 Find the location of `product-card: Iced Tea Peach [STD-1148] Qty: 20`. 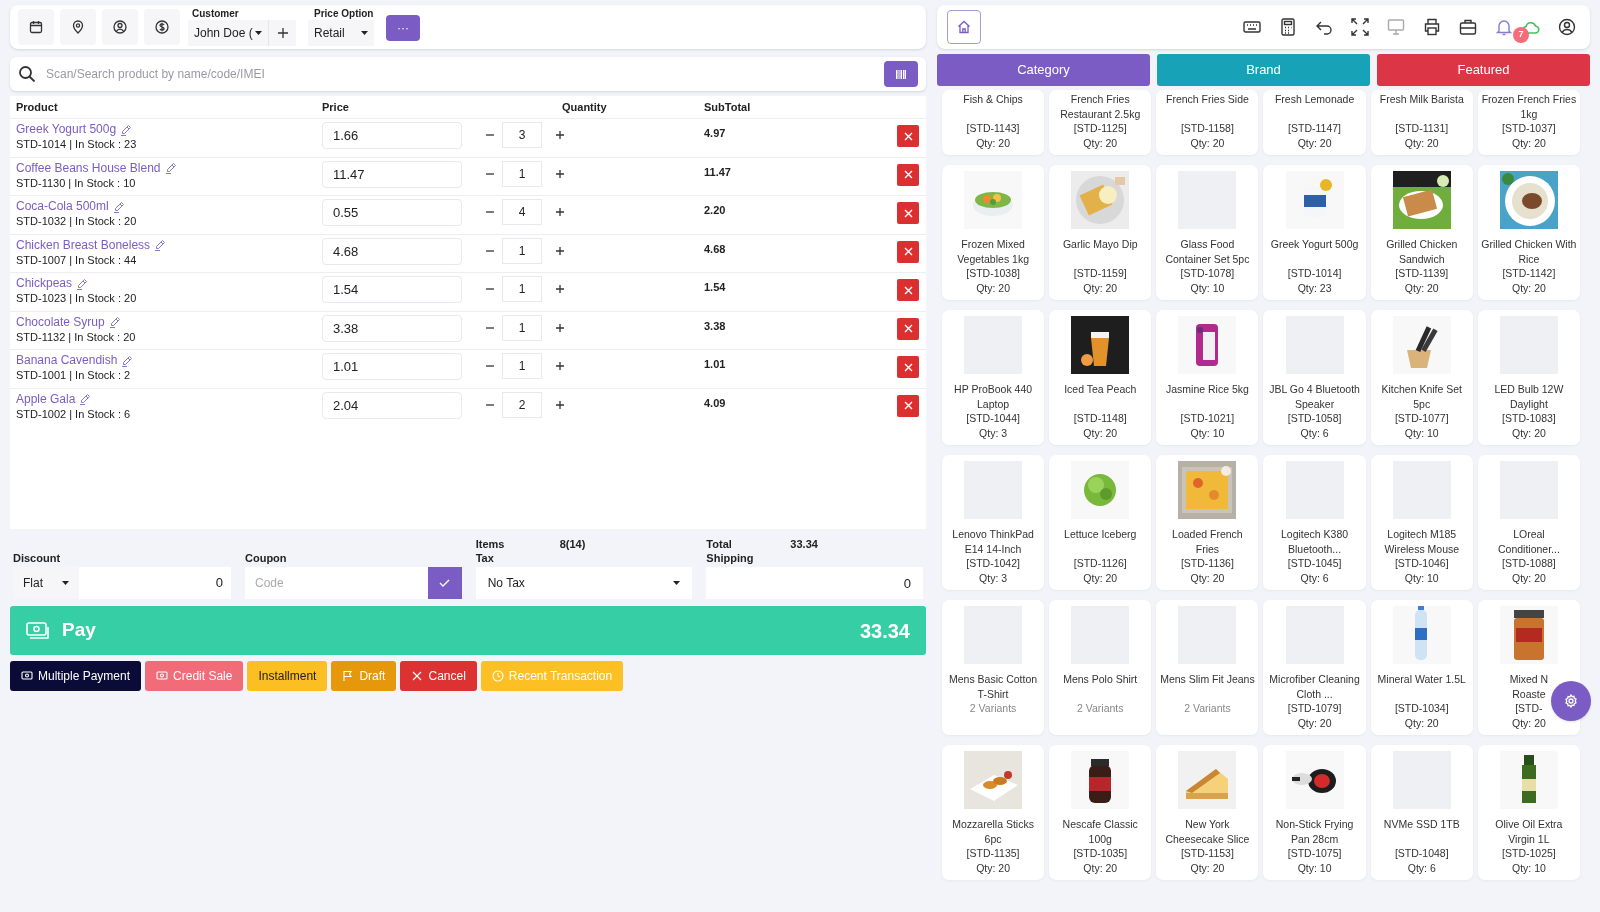

product-card: Iced Tea Peach [STD-1148] Qty: 20 is located at coordinates (1100, 377).